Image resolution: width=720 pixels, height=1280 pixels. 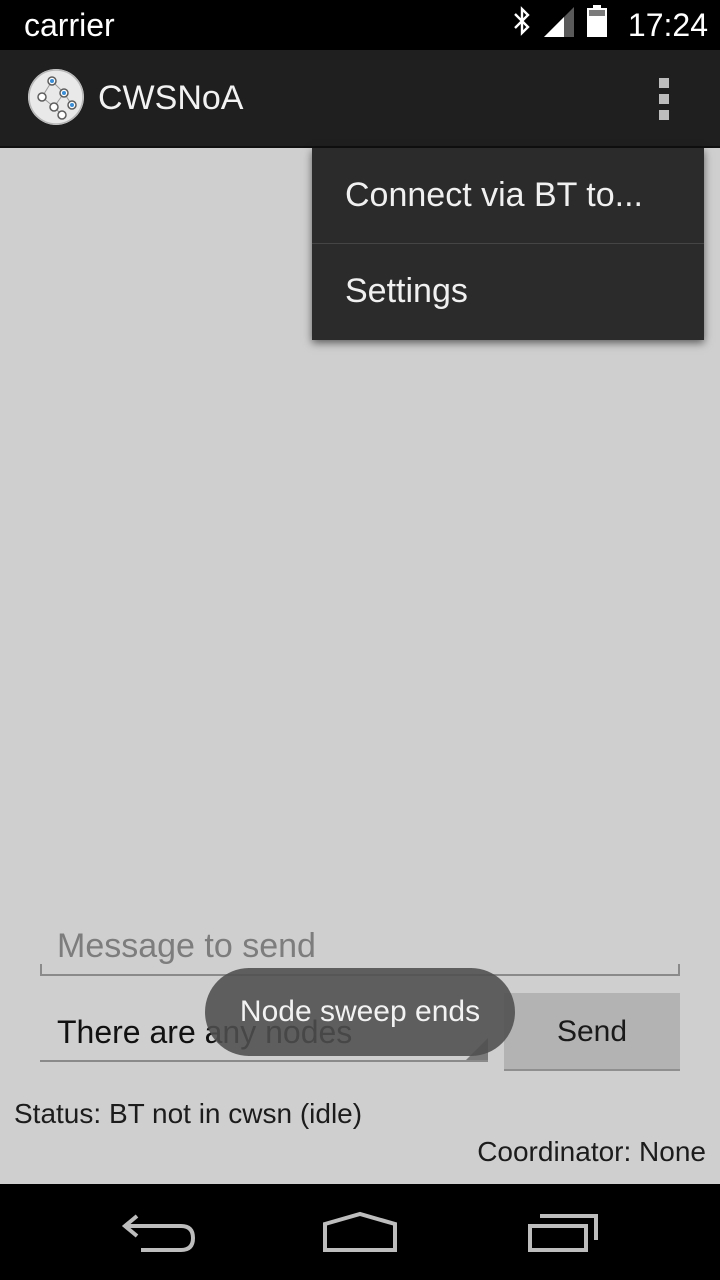 What do you see at coordinates (171, 98) in the screenshot?
I see `app-title: CWSNoA` at bounding box center [171, 98].